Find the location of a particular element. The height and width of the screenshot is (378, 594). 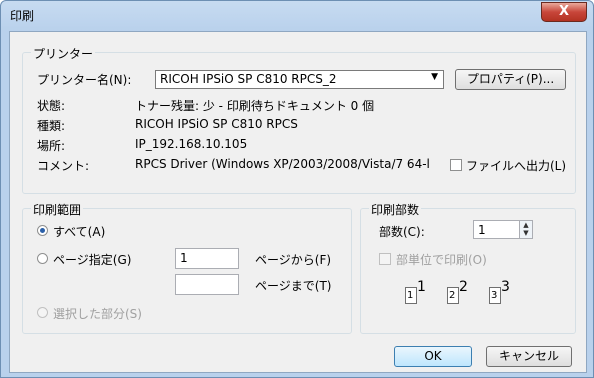

copies-group: 印刷部数 部数(C): 1 ▲ ▼ 部単位で印刷(O) 1 1 2 2 3 3 is located at coordinates (468, 267).